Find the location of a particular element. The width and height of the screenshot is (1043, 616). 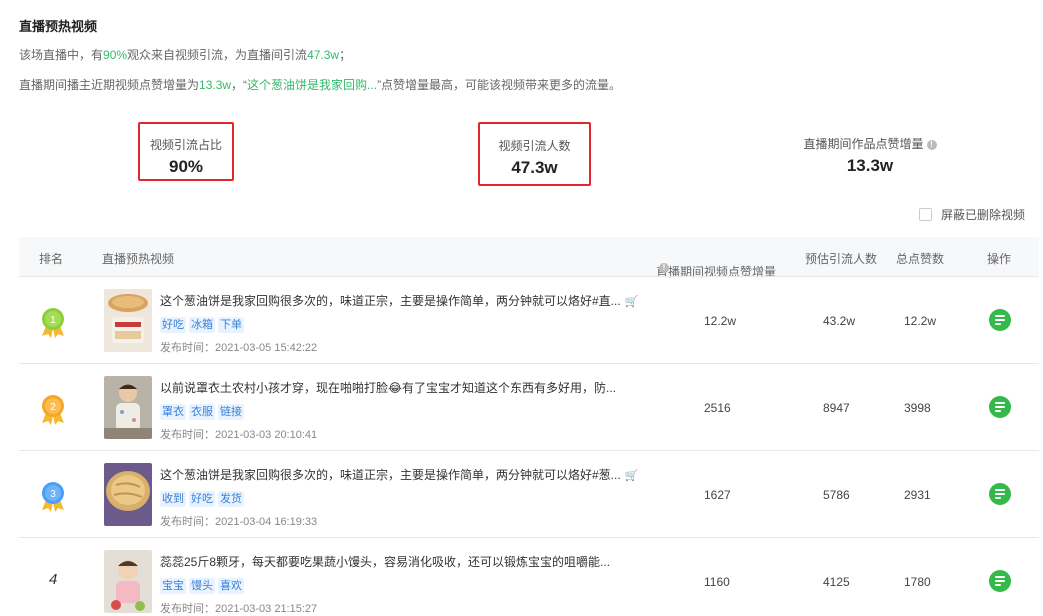

col-action: 操作 is located at coordinates (999, 259).